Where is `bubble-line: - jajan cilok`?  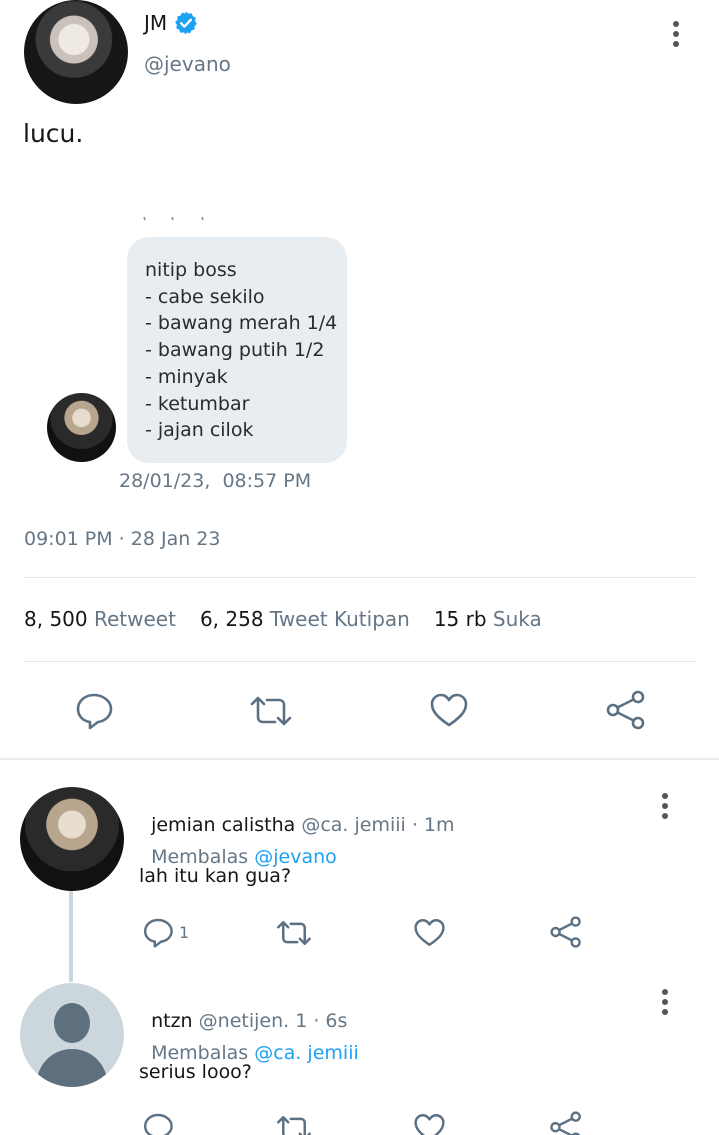
bubble-line: - jajan cilok is located at coordinates (199, 430).